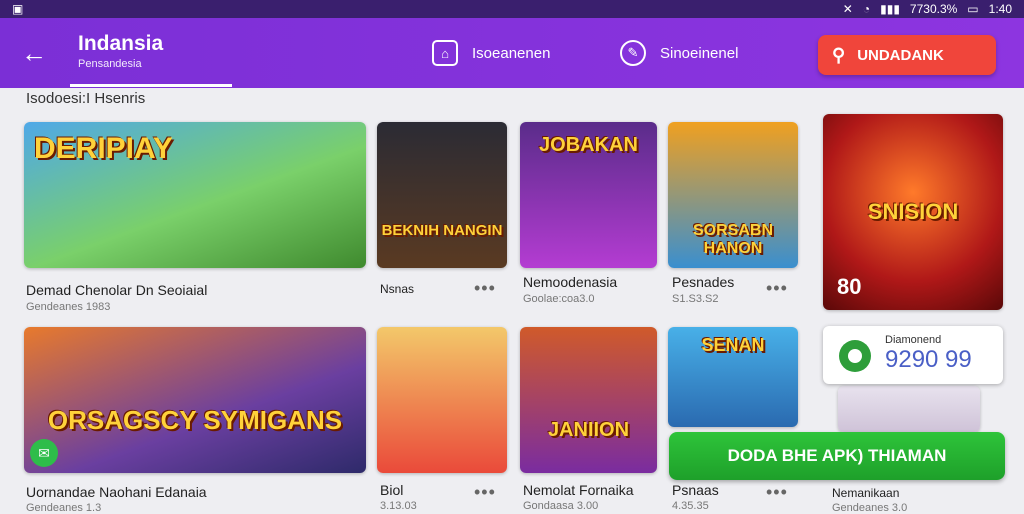 This screenshot has width=1024, height=514. What do you see at coordinates (44, 453) in the screenshot?
I see `share-icon: ✉` at bounding box center [44, 453].